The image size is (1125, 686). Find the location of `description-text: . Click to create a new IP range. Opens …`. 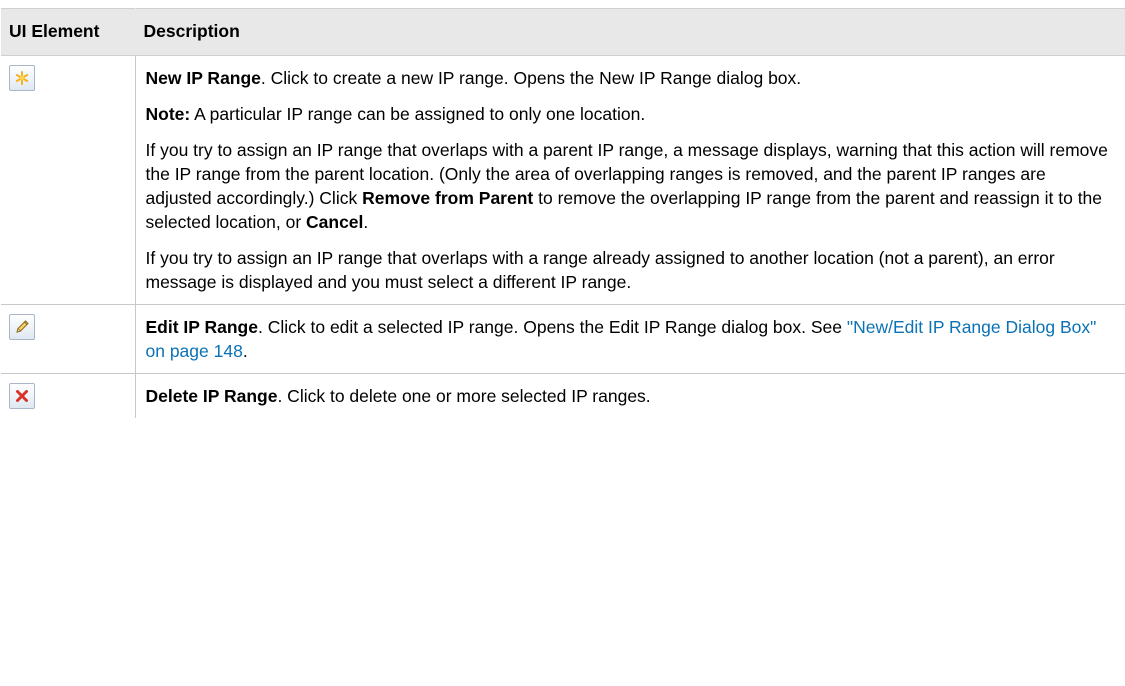

description-text: . Click to create a new IP range. Opens … is located at coordinates (531, 78).